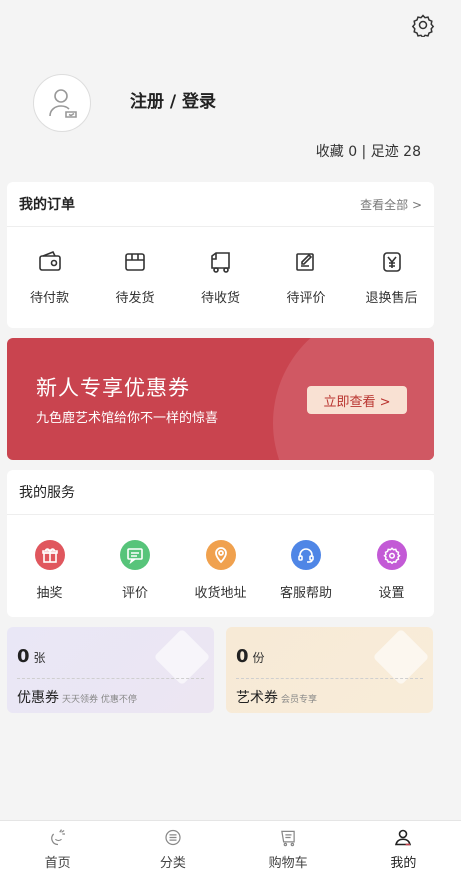 This screenshot has height=871, width=461. What do you see at coordinates (391, 298) in the screenshot?
I see `order-refund-aftersale-label: 退换售后` at bounding box center [391, 298].